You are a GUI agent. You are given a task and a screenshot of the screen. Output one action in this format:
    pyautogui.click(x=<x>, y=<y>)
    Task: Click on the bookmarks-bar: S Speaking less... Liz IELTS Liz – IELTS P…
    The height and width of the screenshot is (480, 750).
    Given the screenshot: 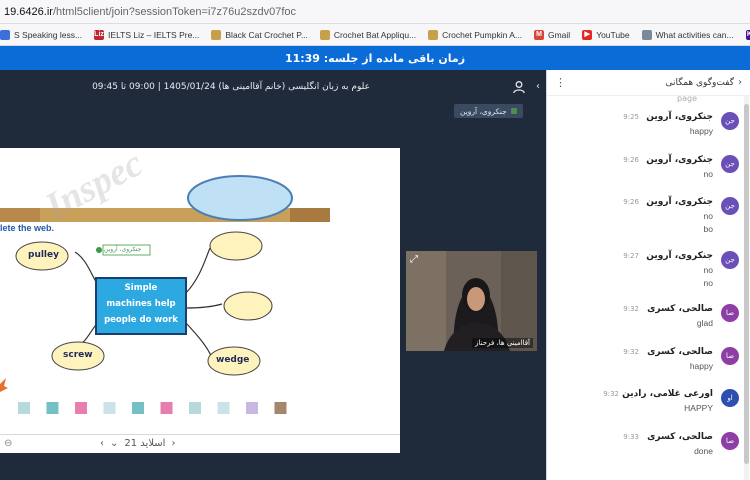 What is the action you would take?
    pyautogui.click(x=375, y=35)
    